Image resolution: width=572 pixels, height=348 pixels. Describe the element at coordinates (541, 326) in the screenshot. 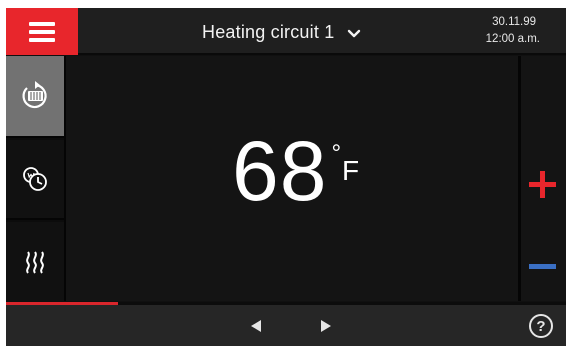

I see `help-button: ?` at that location.